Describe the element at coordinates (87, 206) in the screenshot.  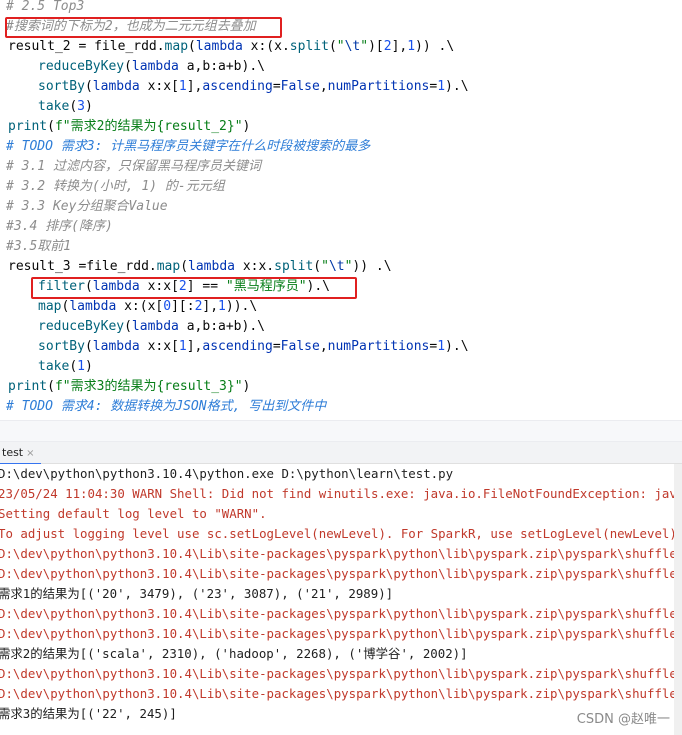
I see `code-comment-3-3: # 3.3 Key分组聚合Value` at that location.